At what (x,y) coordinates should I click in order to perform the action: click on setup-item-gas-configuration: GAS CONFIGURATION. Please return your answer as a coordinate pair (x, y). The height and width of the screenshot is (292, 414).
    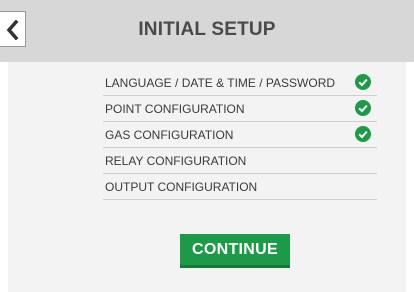
    Looking at the image, I should click on (240, 135).